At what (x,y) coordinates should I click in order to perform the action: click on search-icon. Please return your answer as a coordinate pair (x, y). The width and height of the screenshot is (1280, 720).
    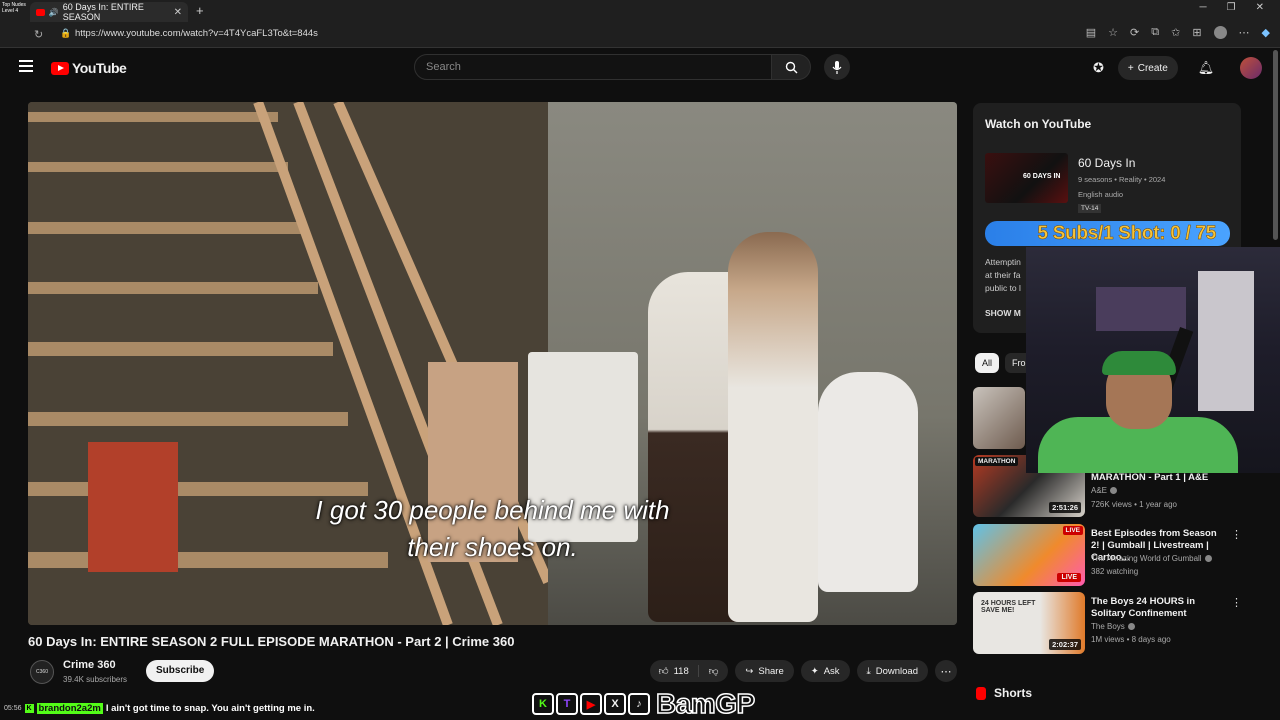
    Looking at the image, I should click on (791, 67).